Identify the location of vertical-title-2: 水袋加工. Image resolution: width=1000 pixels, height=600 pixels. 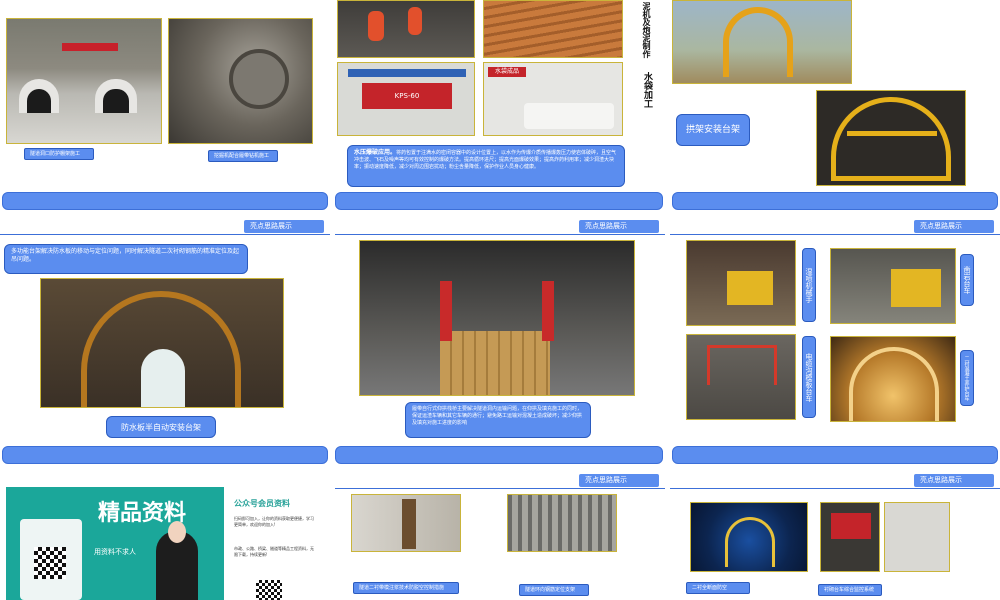
(647, 90).